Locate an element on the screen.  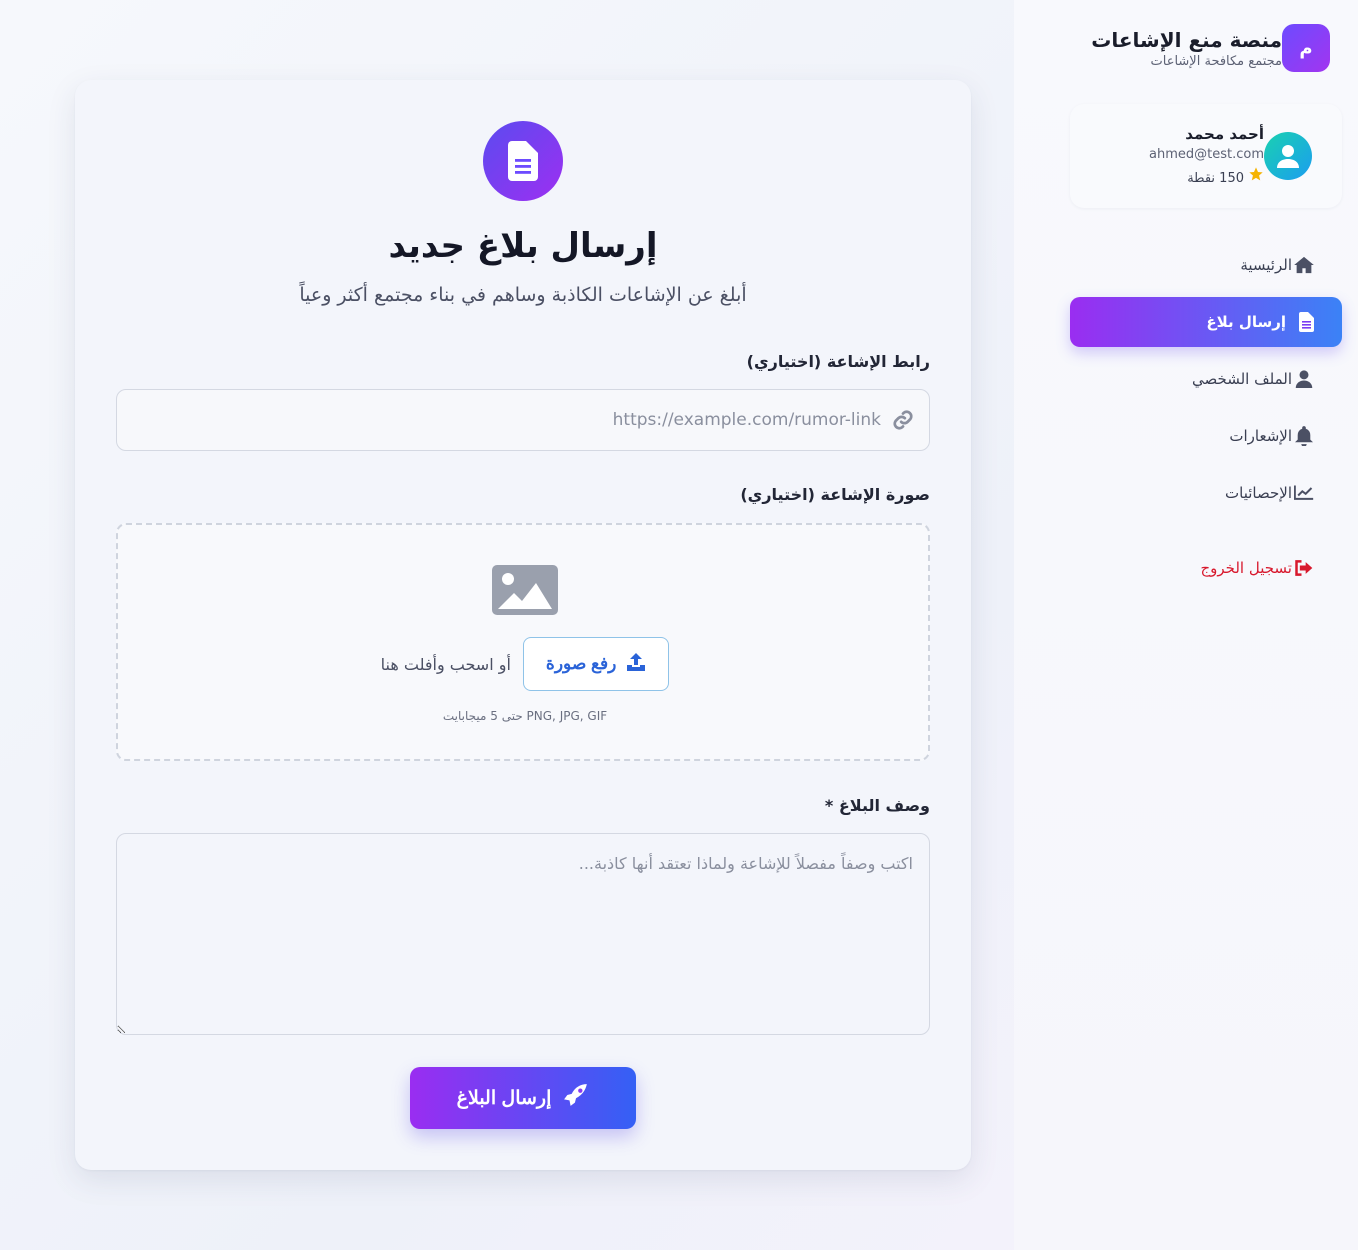
user-avatar-icon is located at coordinates (1288, 156).